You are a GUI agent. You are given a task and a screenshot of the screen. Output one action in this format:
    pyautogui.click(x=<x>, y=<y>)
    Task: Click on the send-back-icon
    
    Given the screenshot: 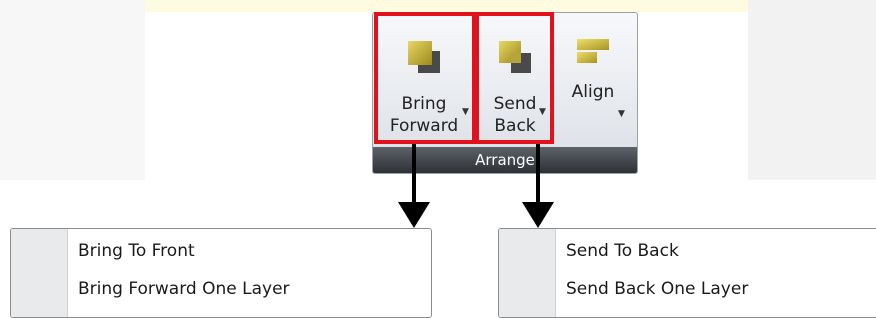 What is the action you would take?
    pyautogui.click(x=515, y=57)
    